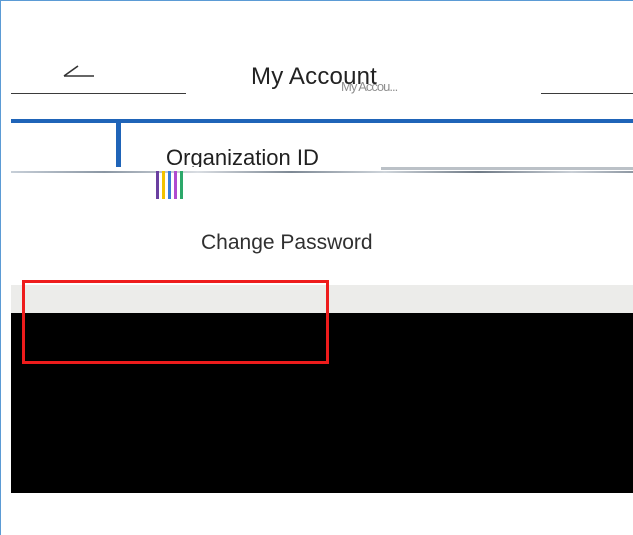 The width and height of the screenshot is (633, 535). I want to click on back-button, so click(79, 74).